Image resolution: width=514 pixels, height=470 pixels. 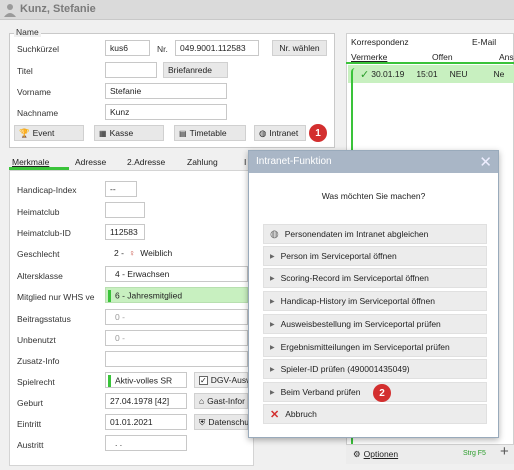 I want to click on checkbox-checked-icon: ✓, so click(x=203, y=380).